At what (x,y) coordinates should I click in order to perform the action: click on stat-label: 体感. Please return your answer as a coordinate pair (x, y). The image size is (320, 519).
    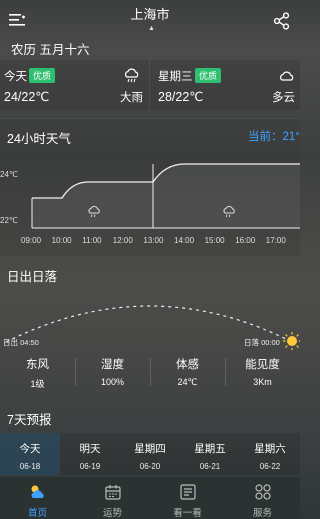
    Looking at the image, I should click on (187, 365).